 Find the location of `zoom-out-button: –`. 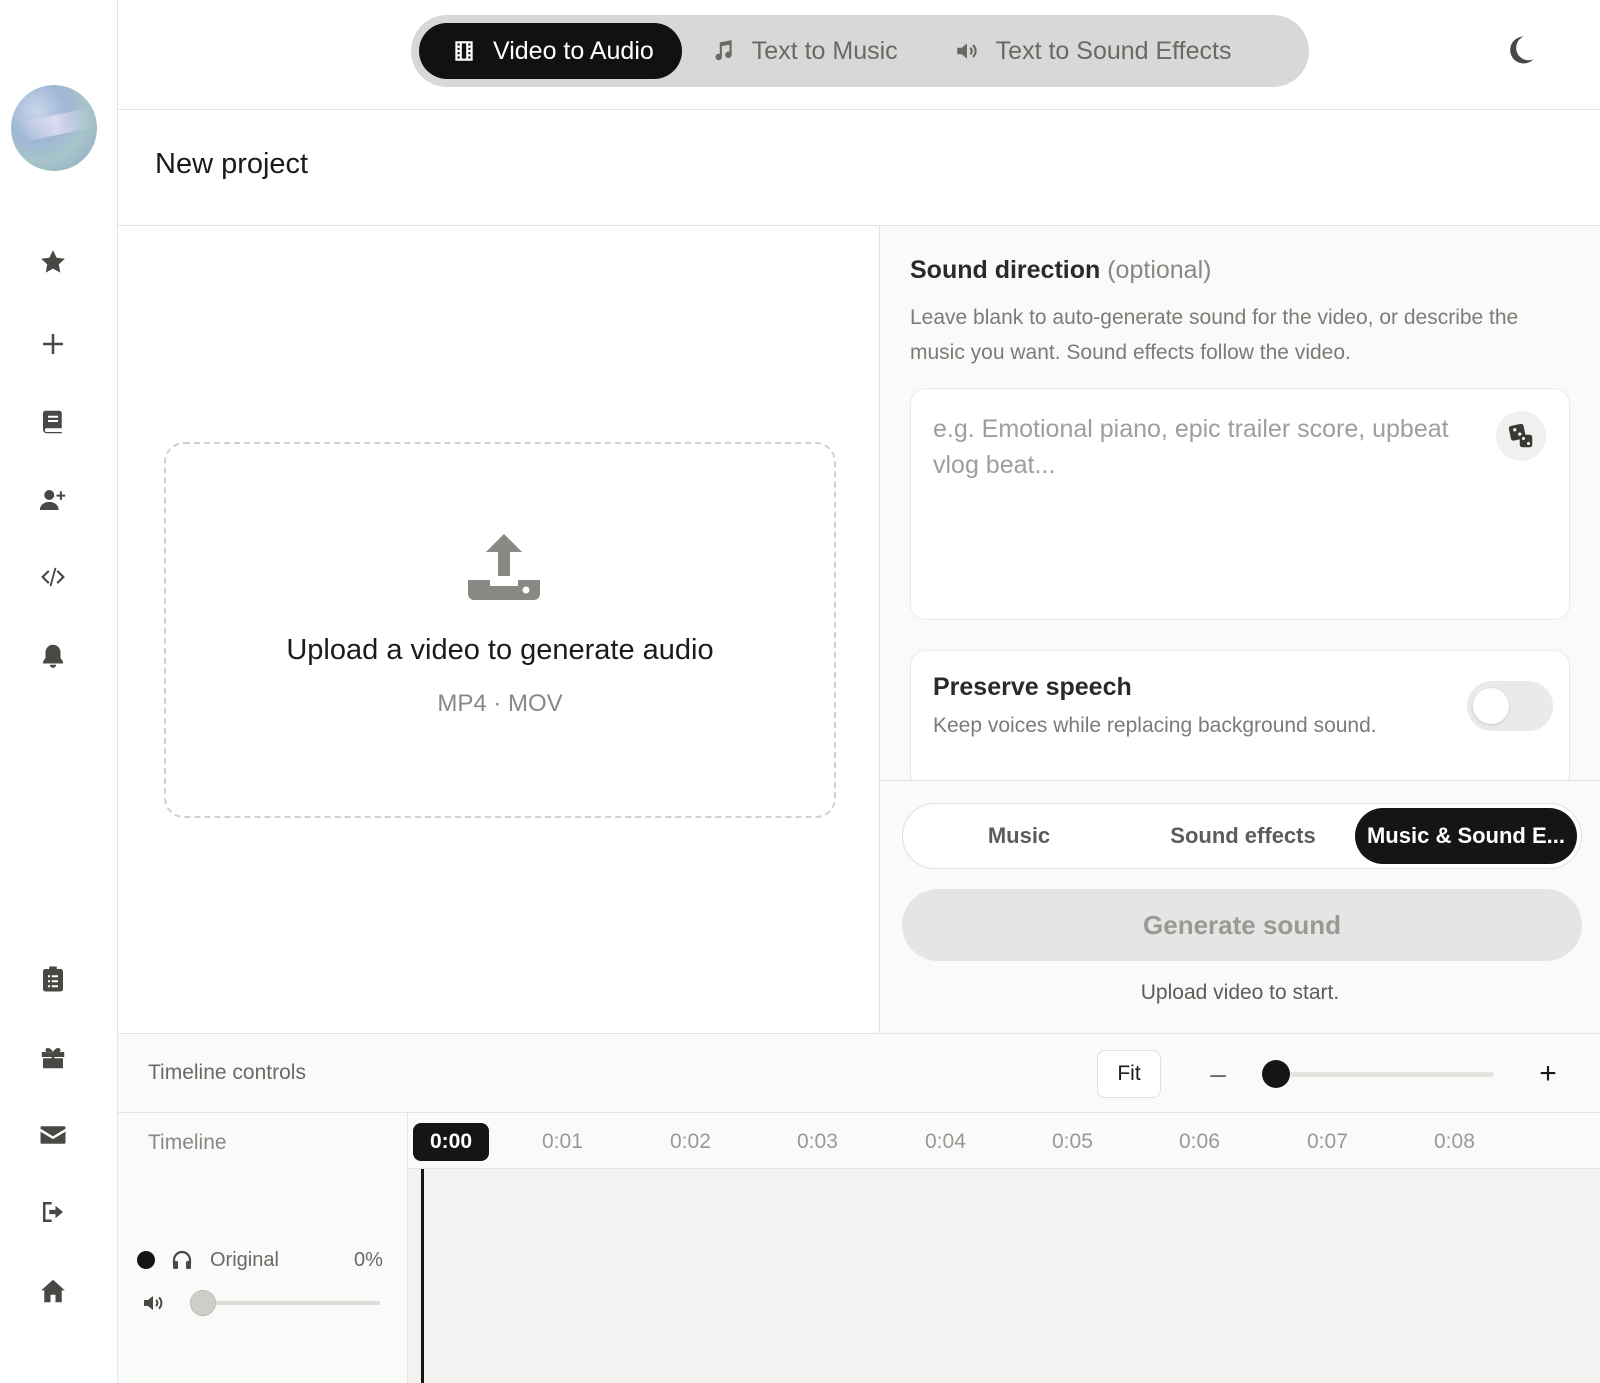

zoom-out-button: – is located at coordinates (1218, 1074).